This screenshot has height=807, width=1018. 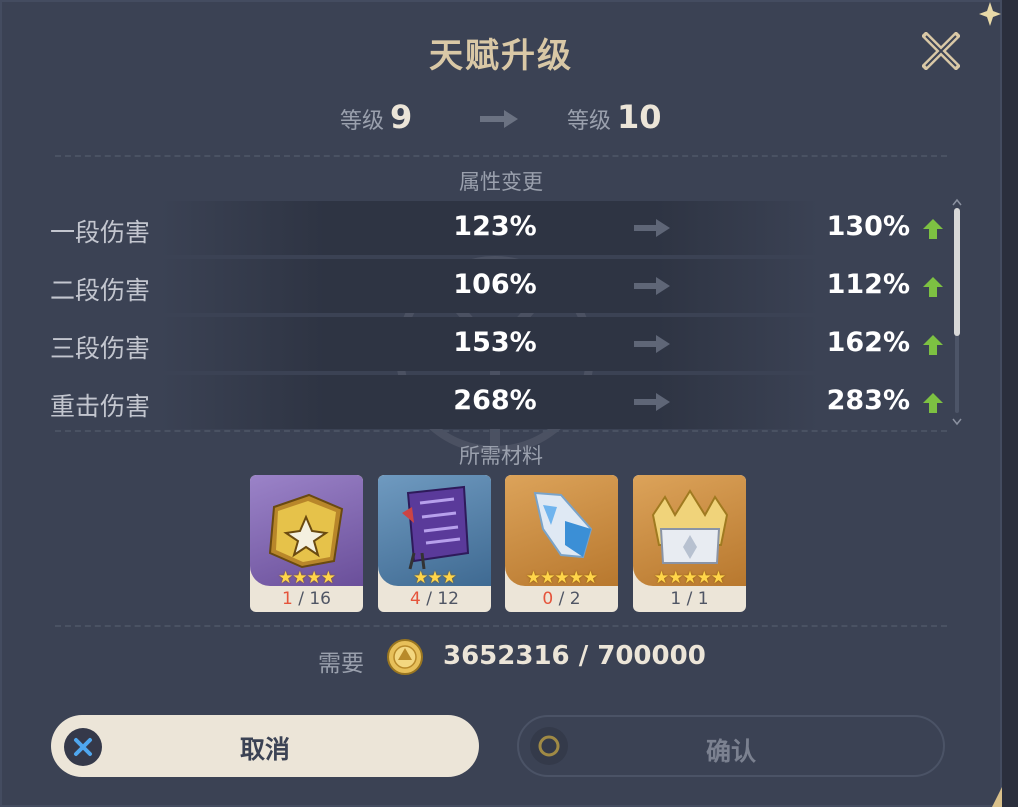 I want to click on material-item: ★★★★★ 1 / 1, so click(x=689, y=543).